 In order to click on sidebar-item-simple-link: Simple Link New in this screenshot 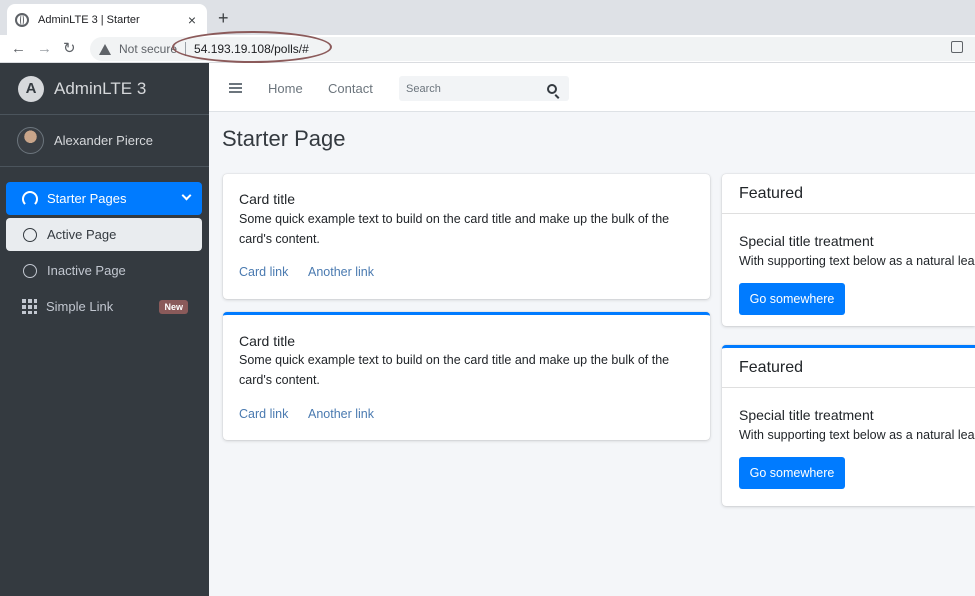, I will do `click(104, 306)`.